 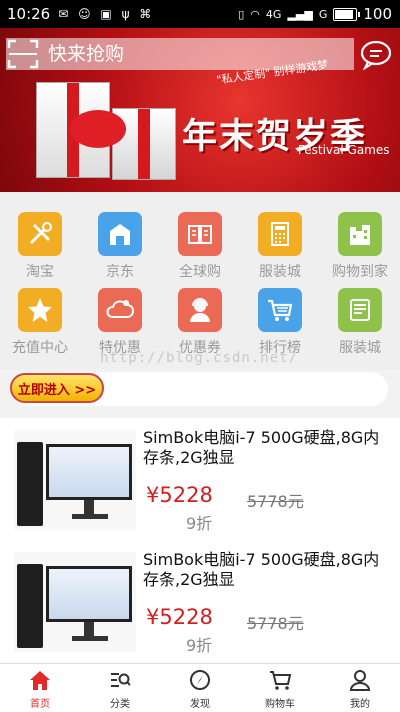 I want to click on wifi-icon: ◠, so click(x=255, y=14).